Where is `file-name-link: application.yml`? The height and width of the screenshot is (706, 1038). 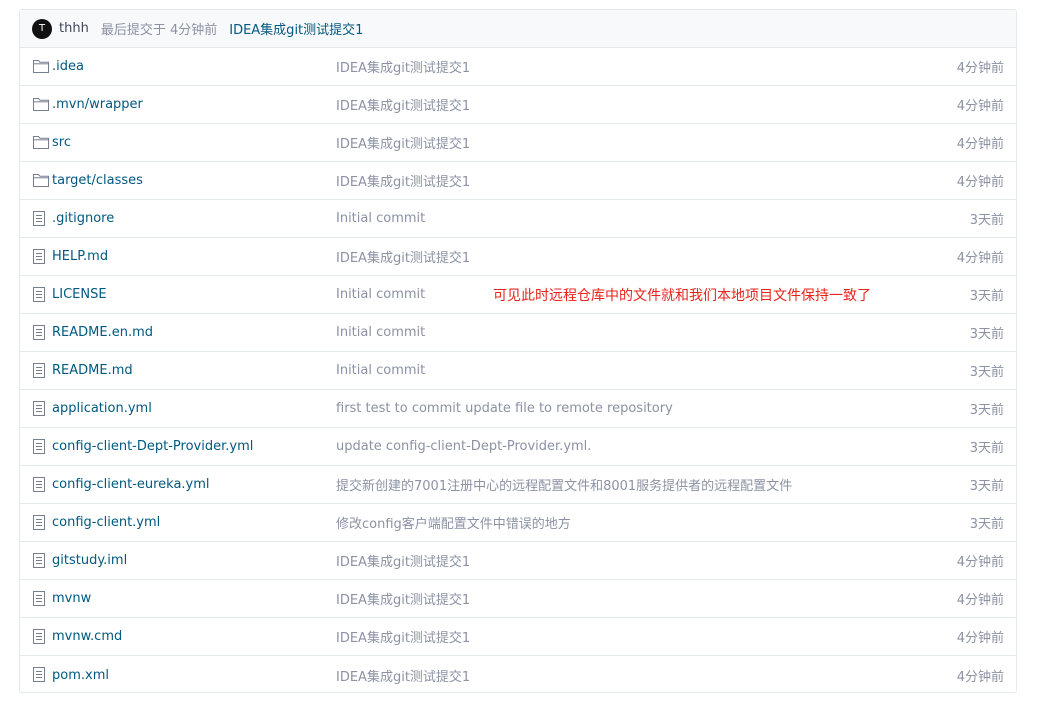 file-name-link: application.yml is located at coordinates (102, 408).